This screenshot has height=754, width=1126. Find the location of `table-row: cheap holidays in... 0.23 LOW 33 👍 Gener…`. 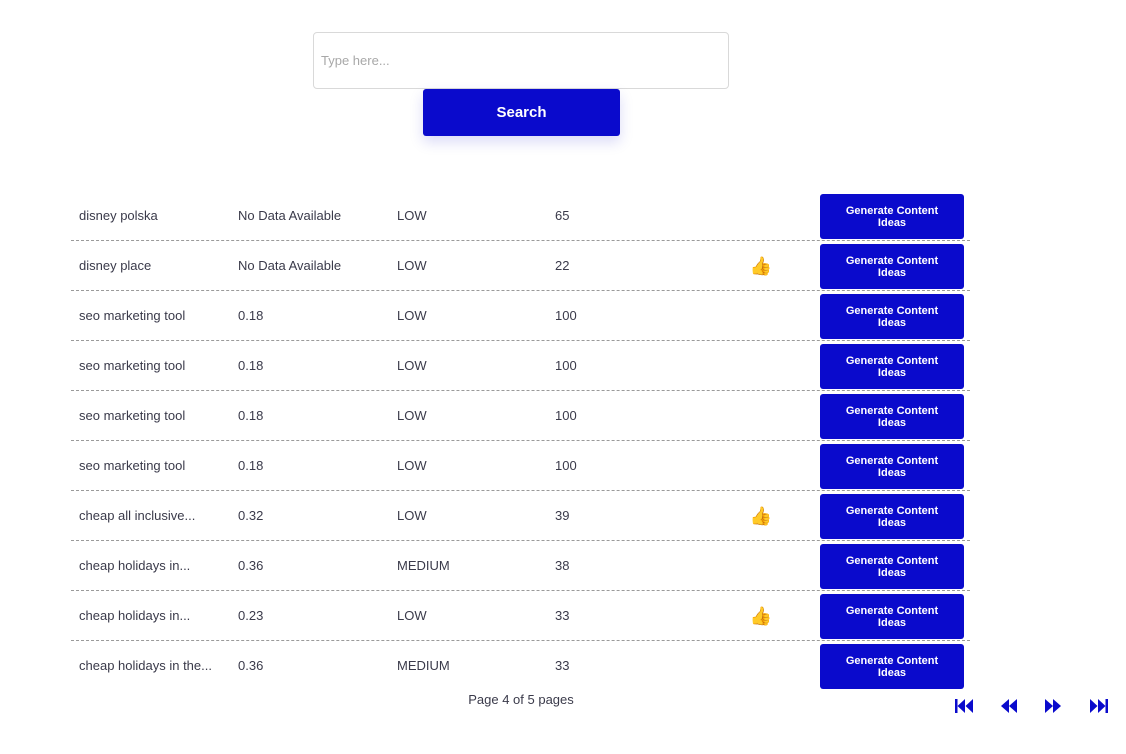

table-row: cheap holidays in... 0.23 LOW 33 👍 Gener… is located at coordinates (520, 616).